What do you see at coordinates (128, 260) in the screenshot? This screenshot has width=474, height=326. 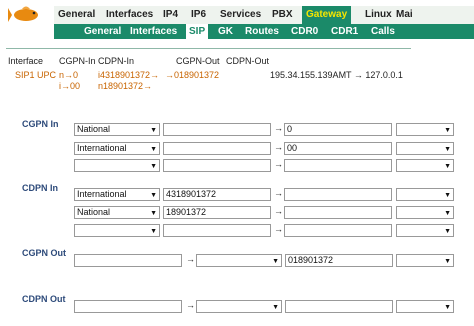 I see `cgpn-out-match-input` at bounding box center [128, 260].